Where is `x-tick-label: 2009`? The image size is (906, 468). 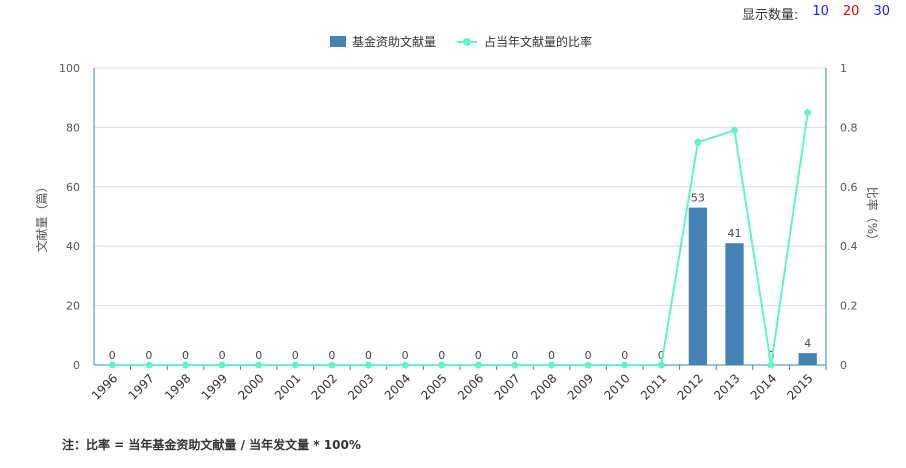
x-tick-label: 2009 is located at coordinates (580, 386).